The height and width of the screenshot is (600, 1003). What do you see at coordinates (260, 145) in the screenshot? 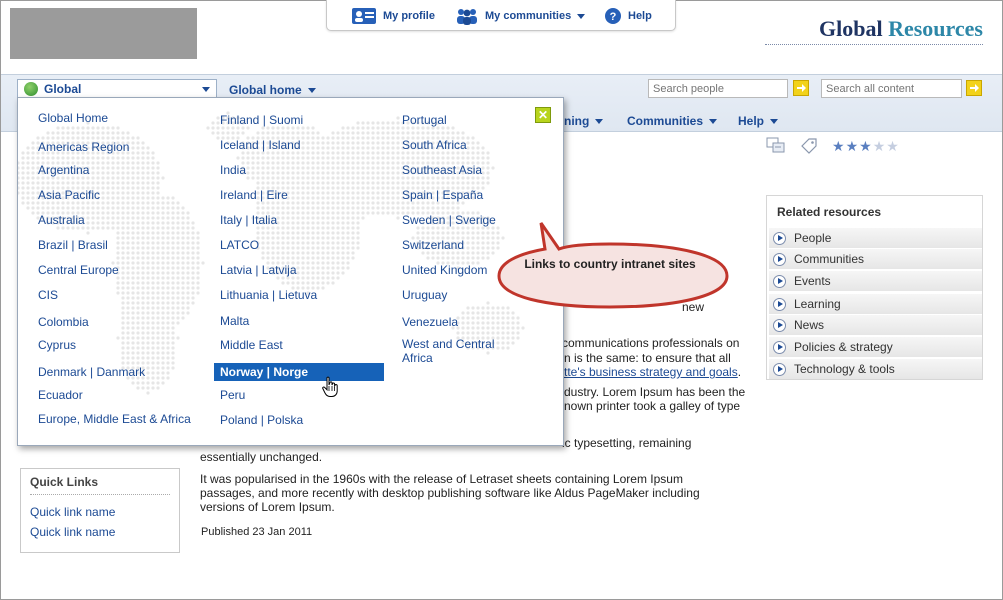
I see `country-link: Iceland | Island` at bounding box center [260, 145].